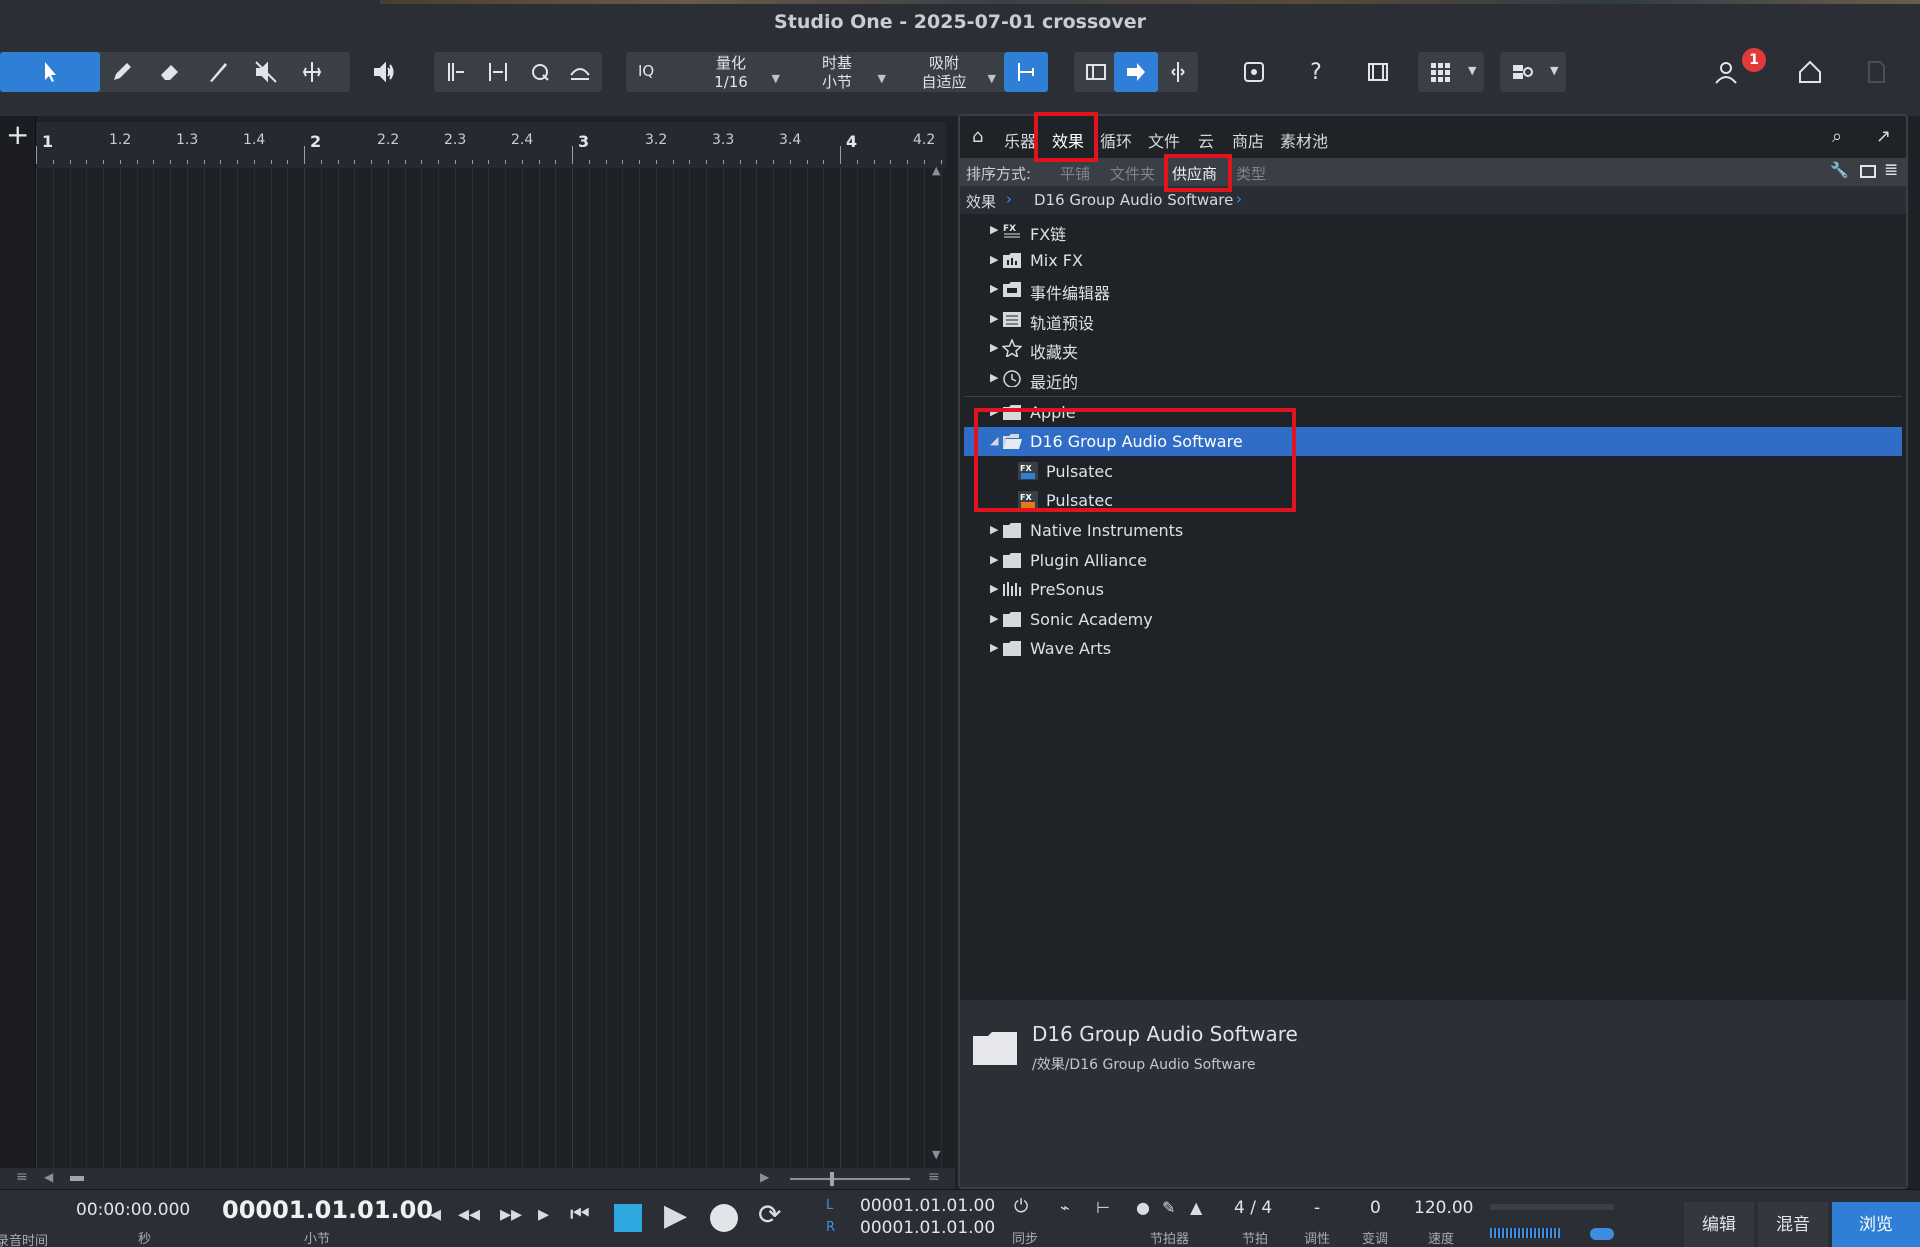 The height and width of the screenshot is (1247, 1920). I want to click on sort-flat: 平铺, so click(1075, 173).